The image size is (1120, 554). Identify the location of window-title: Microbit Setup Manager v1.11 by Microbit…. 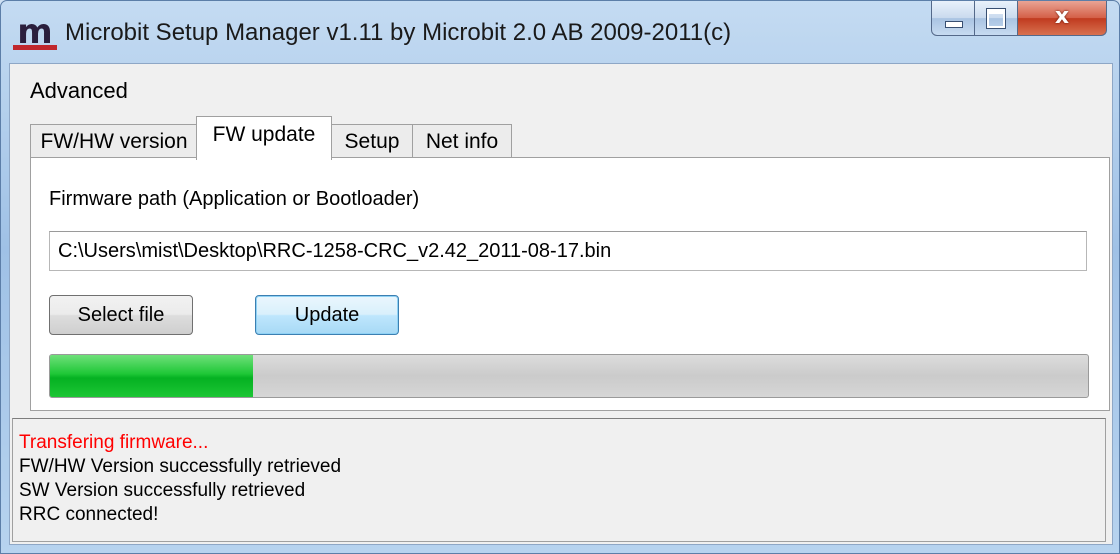
(398, 32).